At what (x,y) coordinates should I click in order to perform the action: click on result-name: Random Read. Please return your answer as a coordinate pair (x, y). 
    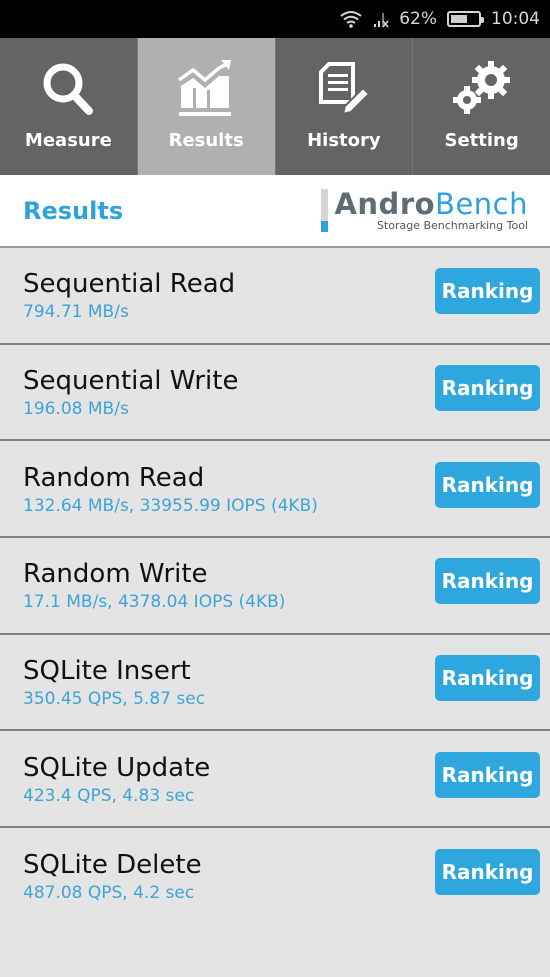
    Looking at the image, I should click on (114, 477).